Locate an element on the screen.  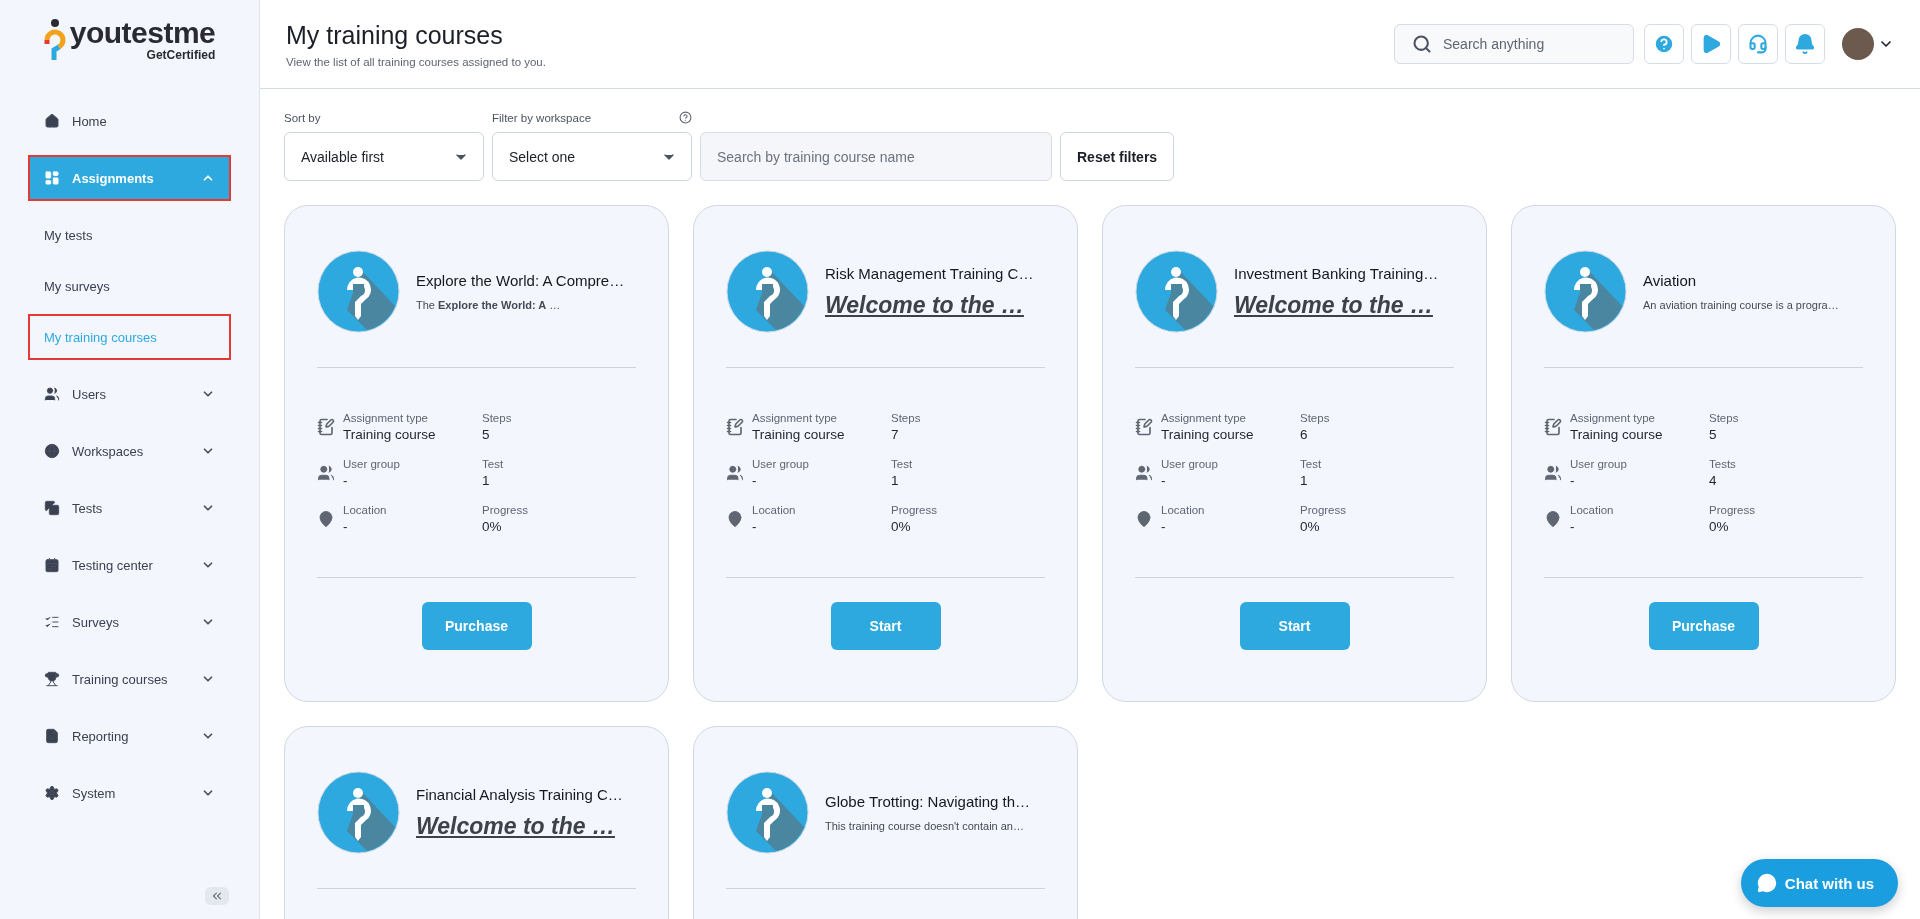
page-subtitle: View the list of all training courses assigned to you. is located at coordinates (416, 61).